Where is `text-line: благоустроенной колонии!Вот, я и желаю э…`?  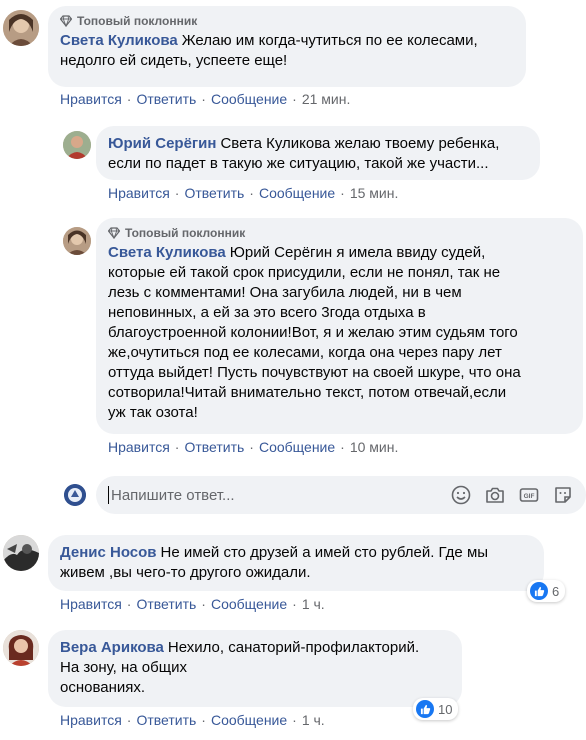 text-line: благоустроенной колонии!Вот, я и желаю э… is located at coordinates (313, 332).